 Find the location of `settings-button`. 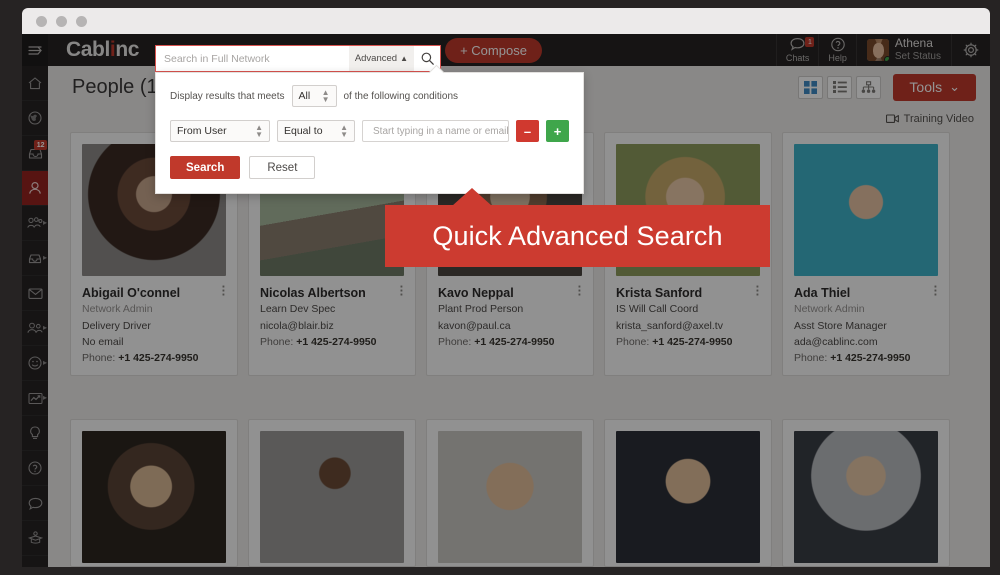

settings-button is located at coordinates (970, 50).